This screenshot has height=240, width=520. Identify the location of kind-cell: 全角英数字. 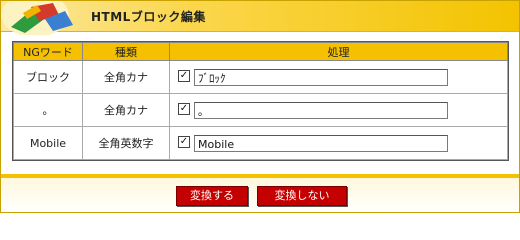
(126, 143).